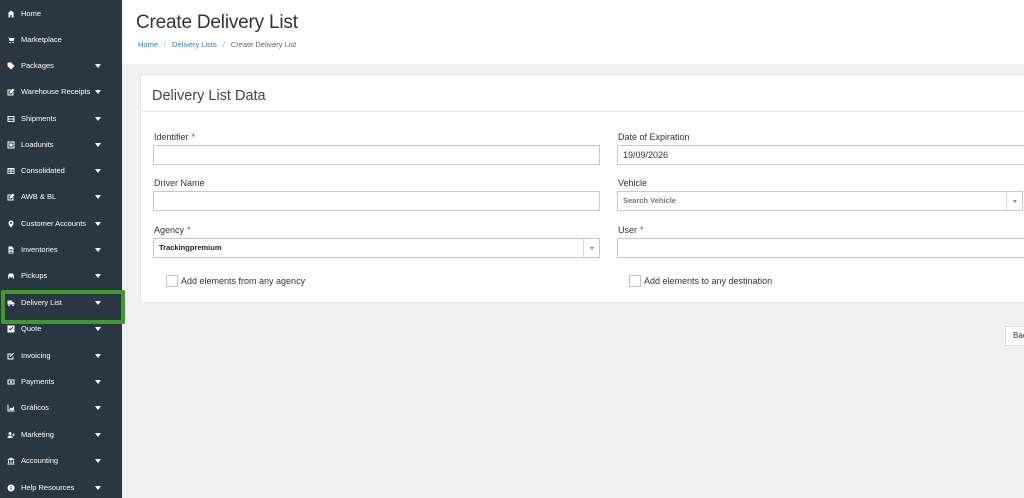 The width and height of the screenshot is (1024, 498). Describe the element at coordinates (54, 223) in the screenshot. I see `sidebar-item-label: Customer Accounts` at that location.